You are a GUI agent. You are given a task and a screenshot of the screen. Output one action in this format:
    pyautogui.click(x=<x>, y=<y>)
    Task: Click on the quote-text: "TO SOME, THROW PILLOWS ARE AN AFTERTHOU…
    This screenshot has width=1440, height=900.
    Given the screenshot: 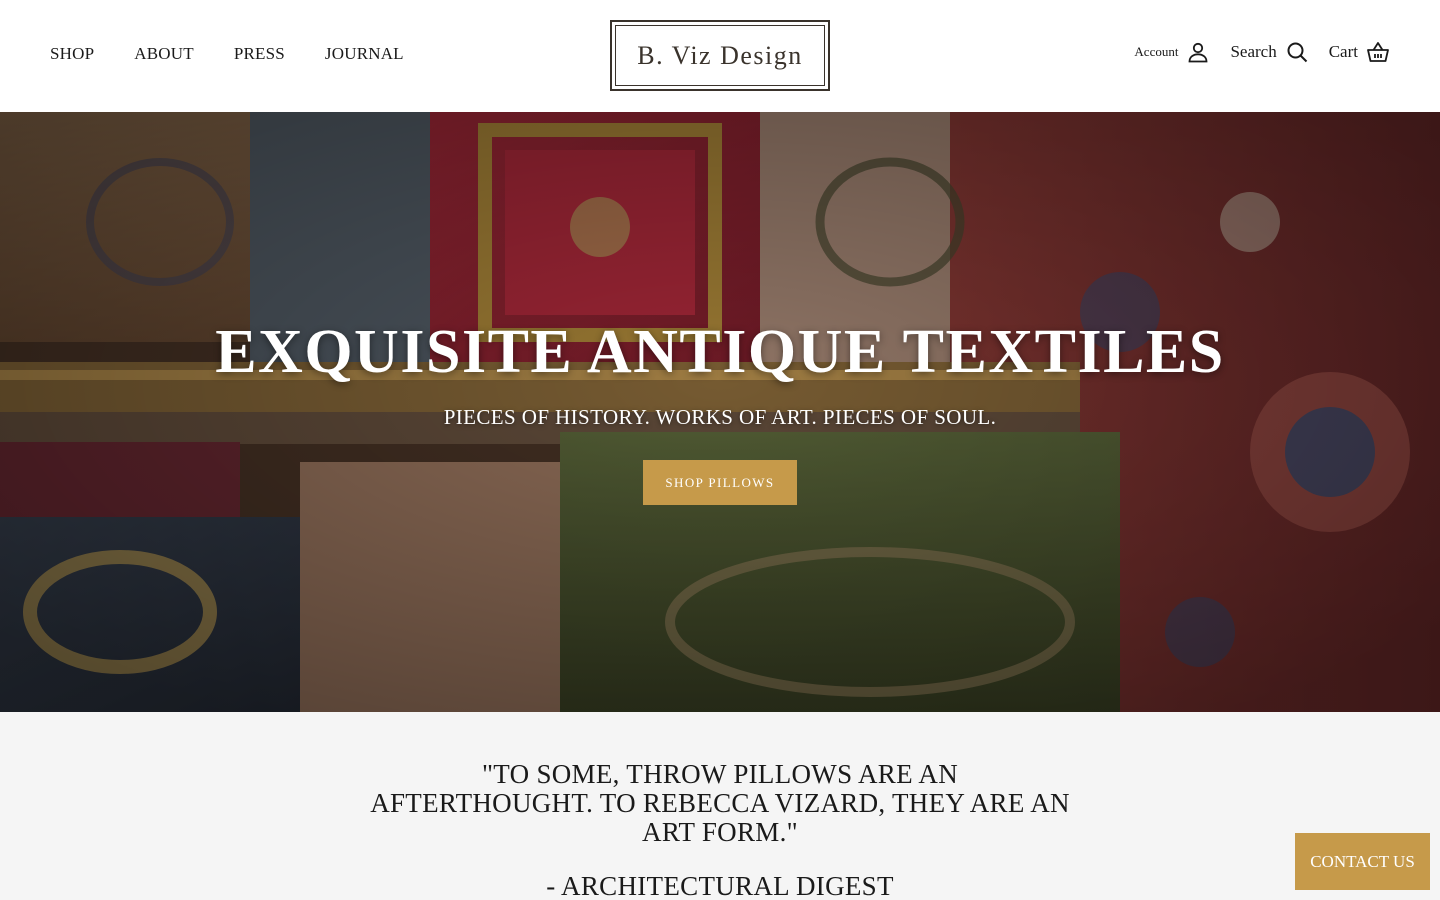 What is the action you would take?
    pyautogui.click(x=720, y=803)
    